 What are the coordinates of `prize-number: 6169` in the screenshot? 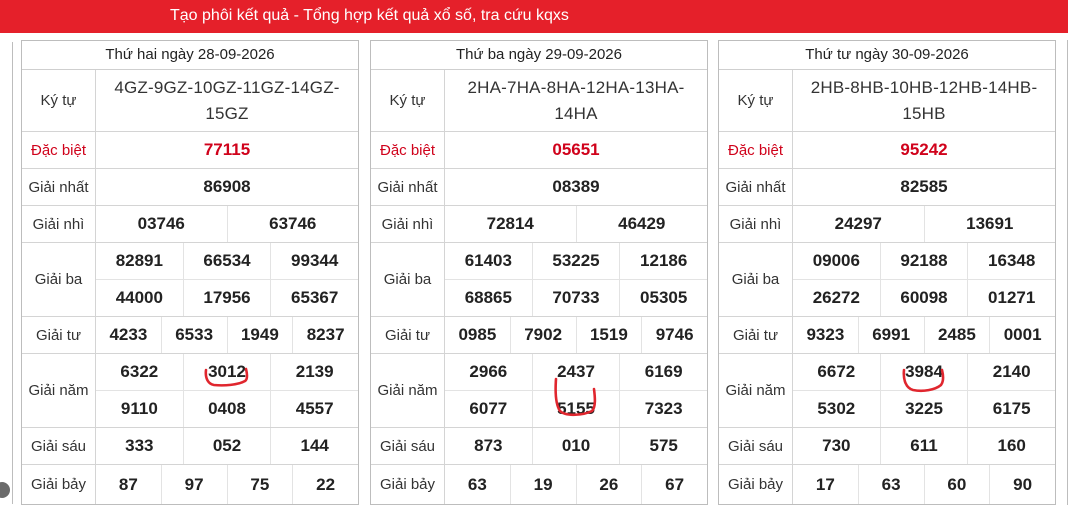 It's located at (663, 372).